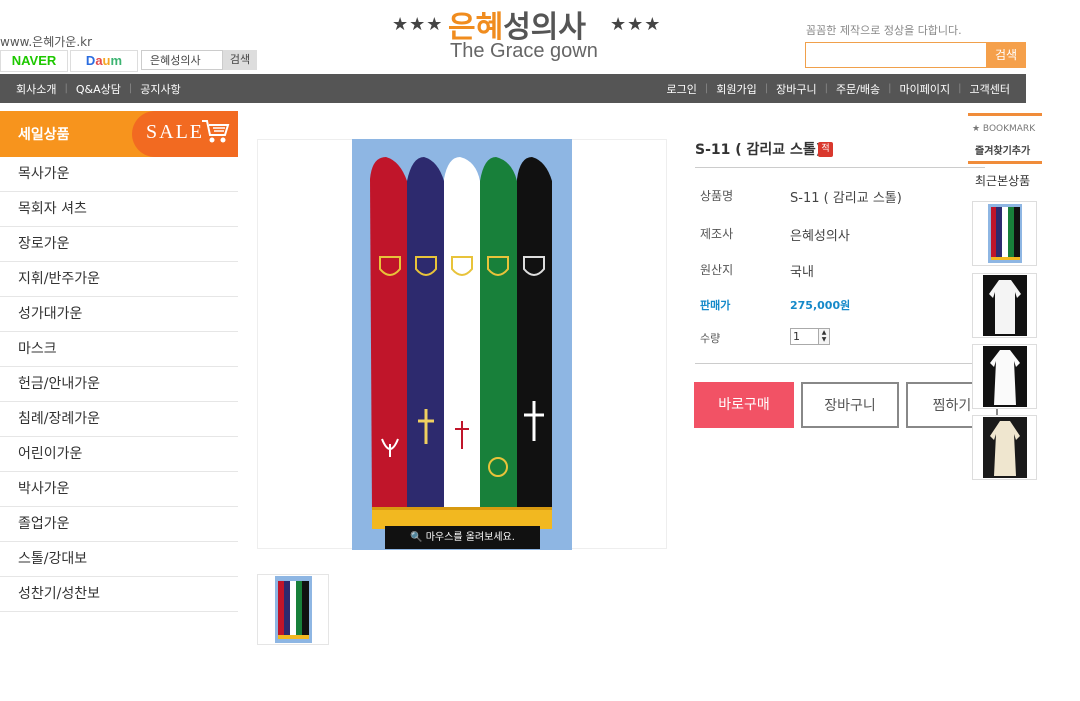  I want to click on category-item: 목회자 셔츠, so click(119, 209).